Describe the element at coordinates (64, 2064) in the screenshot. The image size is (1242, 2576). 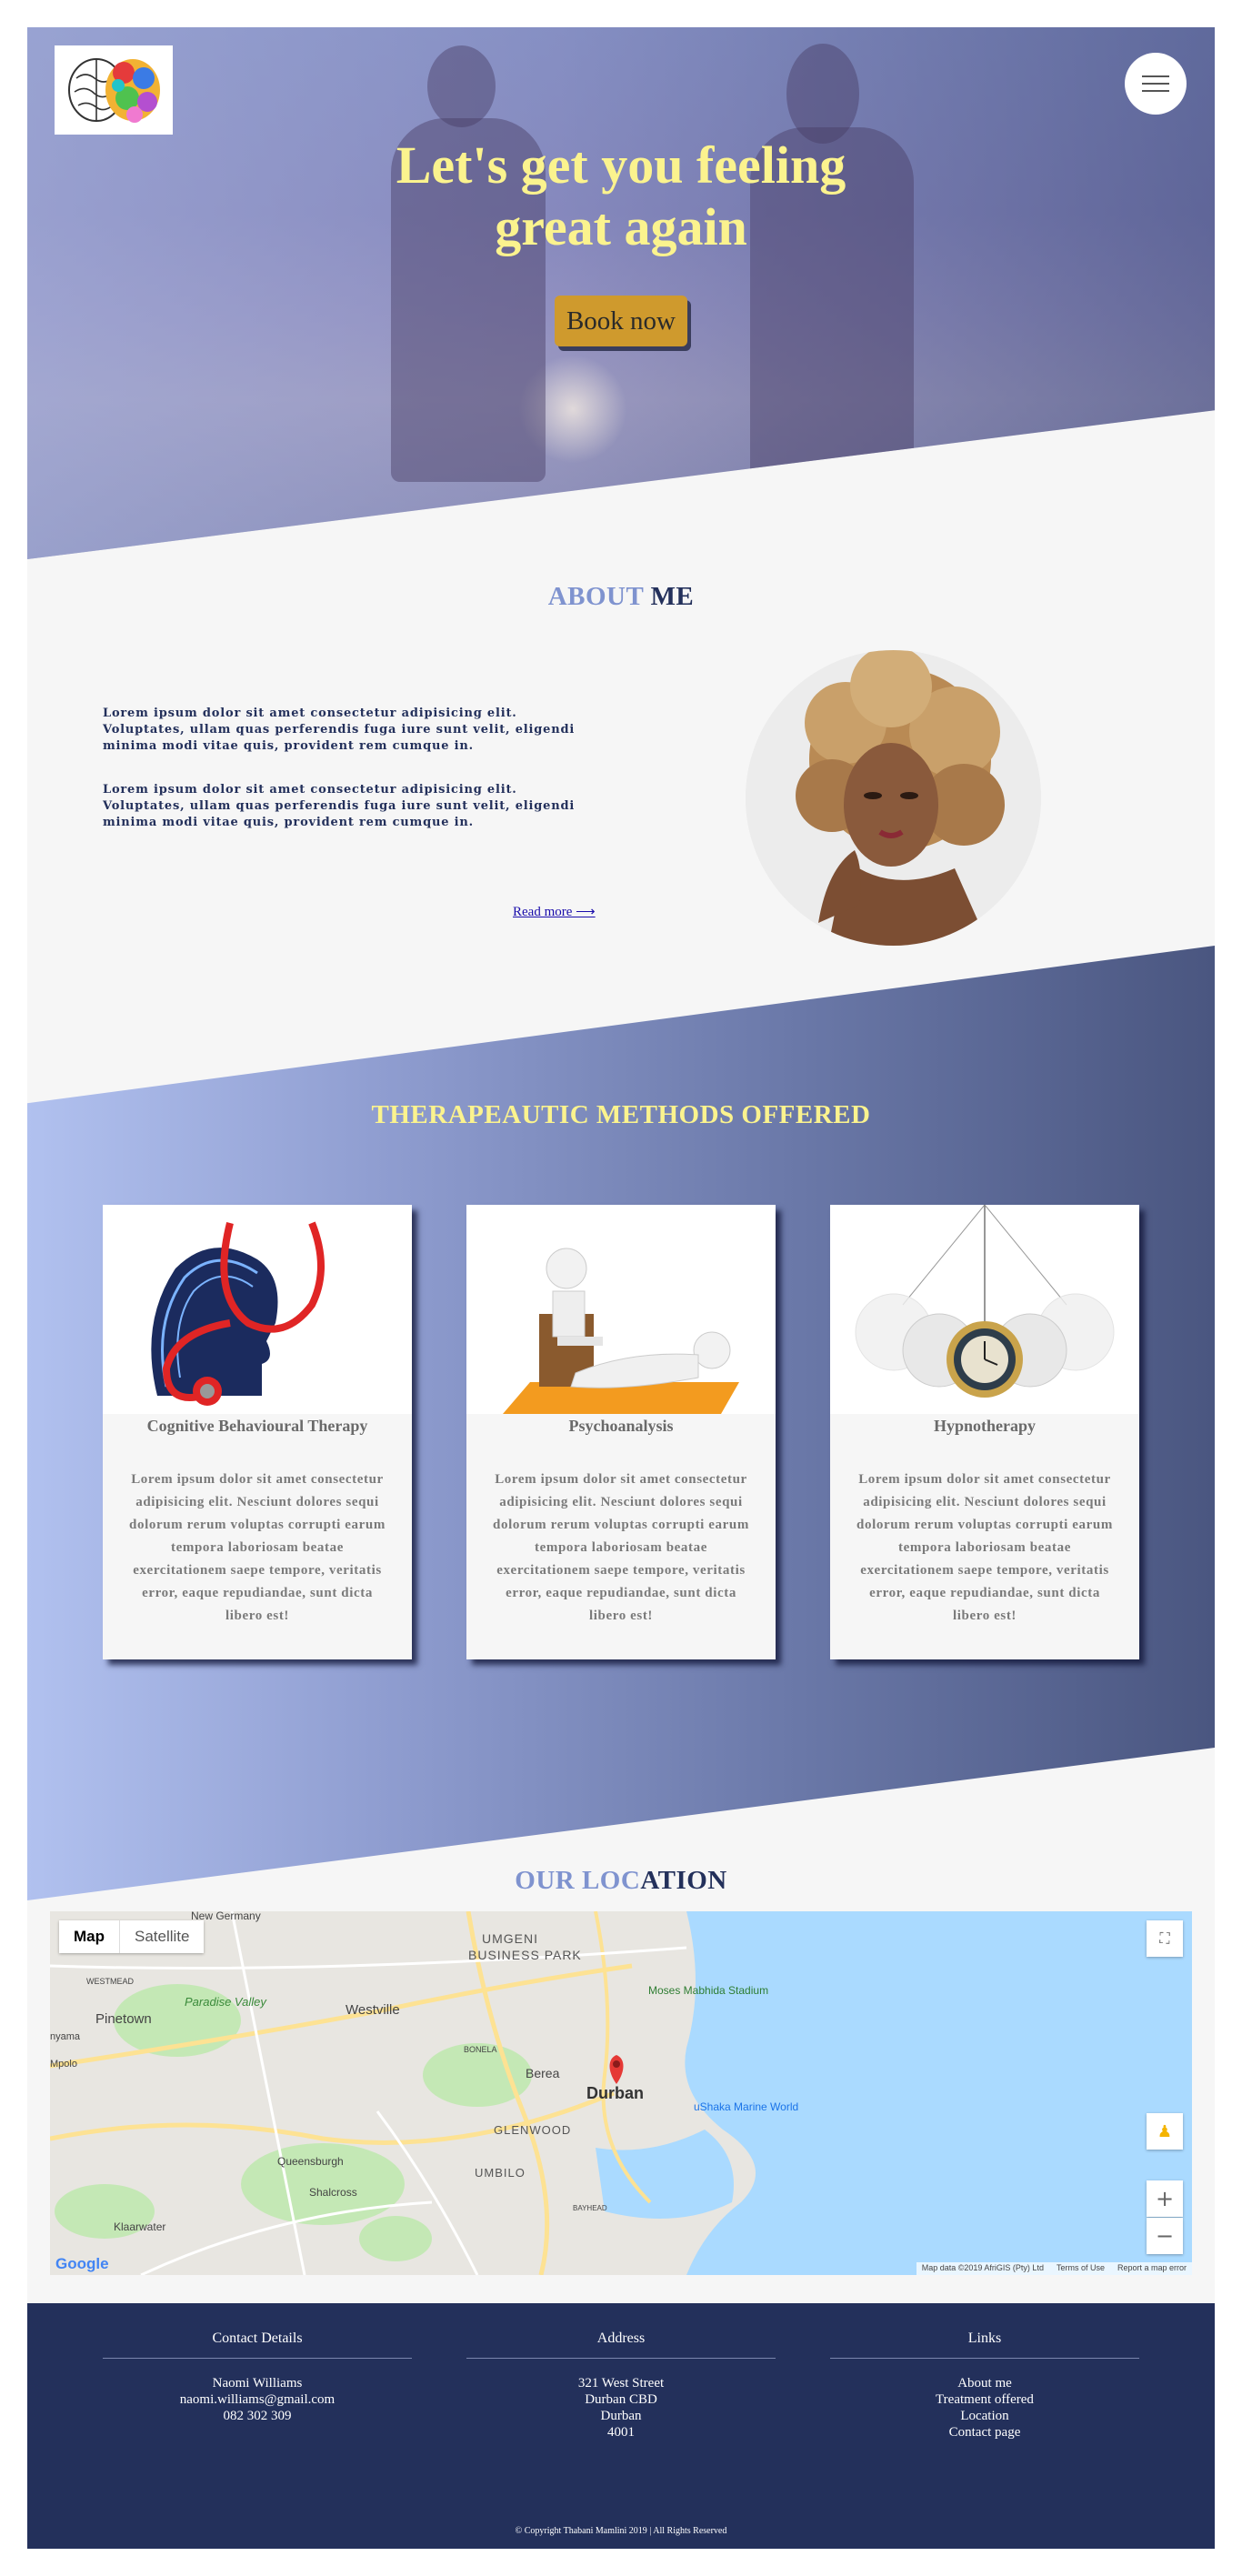
I see `map-label: Mpolo` at that location.